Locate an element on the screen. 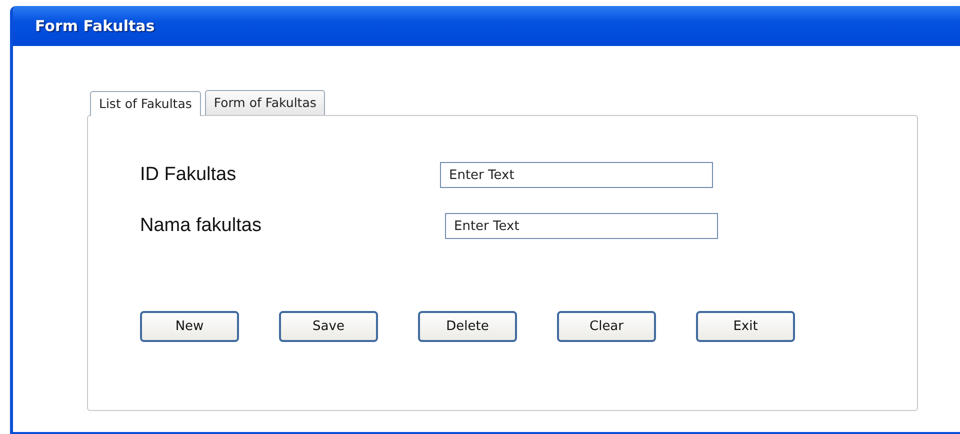  tab: List of Fakultas is located at coordinates (145, 103).